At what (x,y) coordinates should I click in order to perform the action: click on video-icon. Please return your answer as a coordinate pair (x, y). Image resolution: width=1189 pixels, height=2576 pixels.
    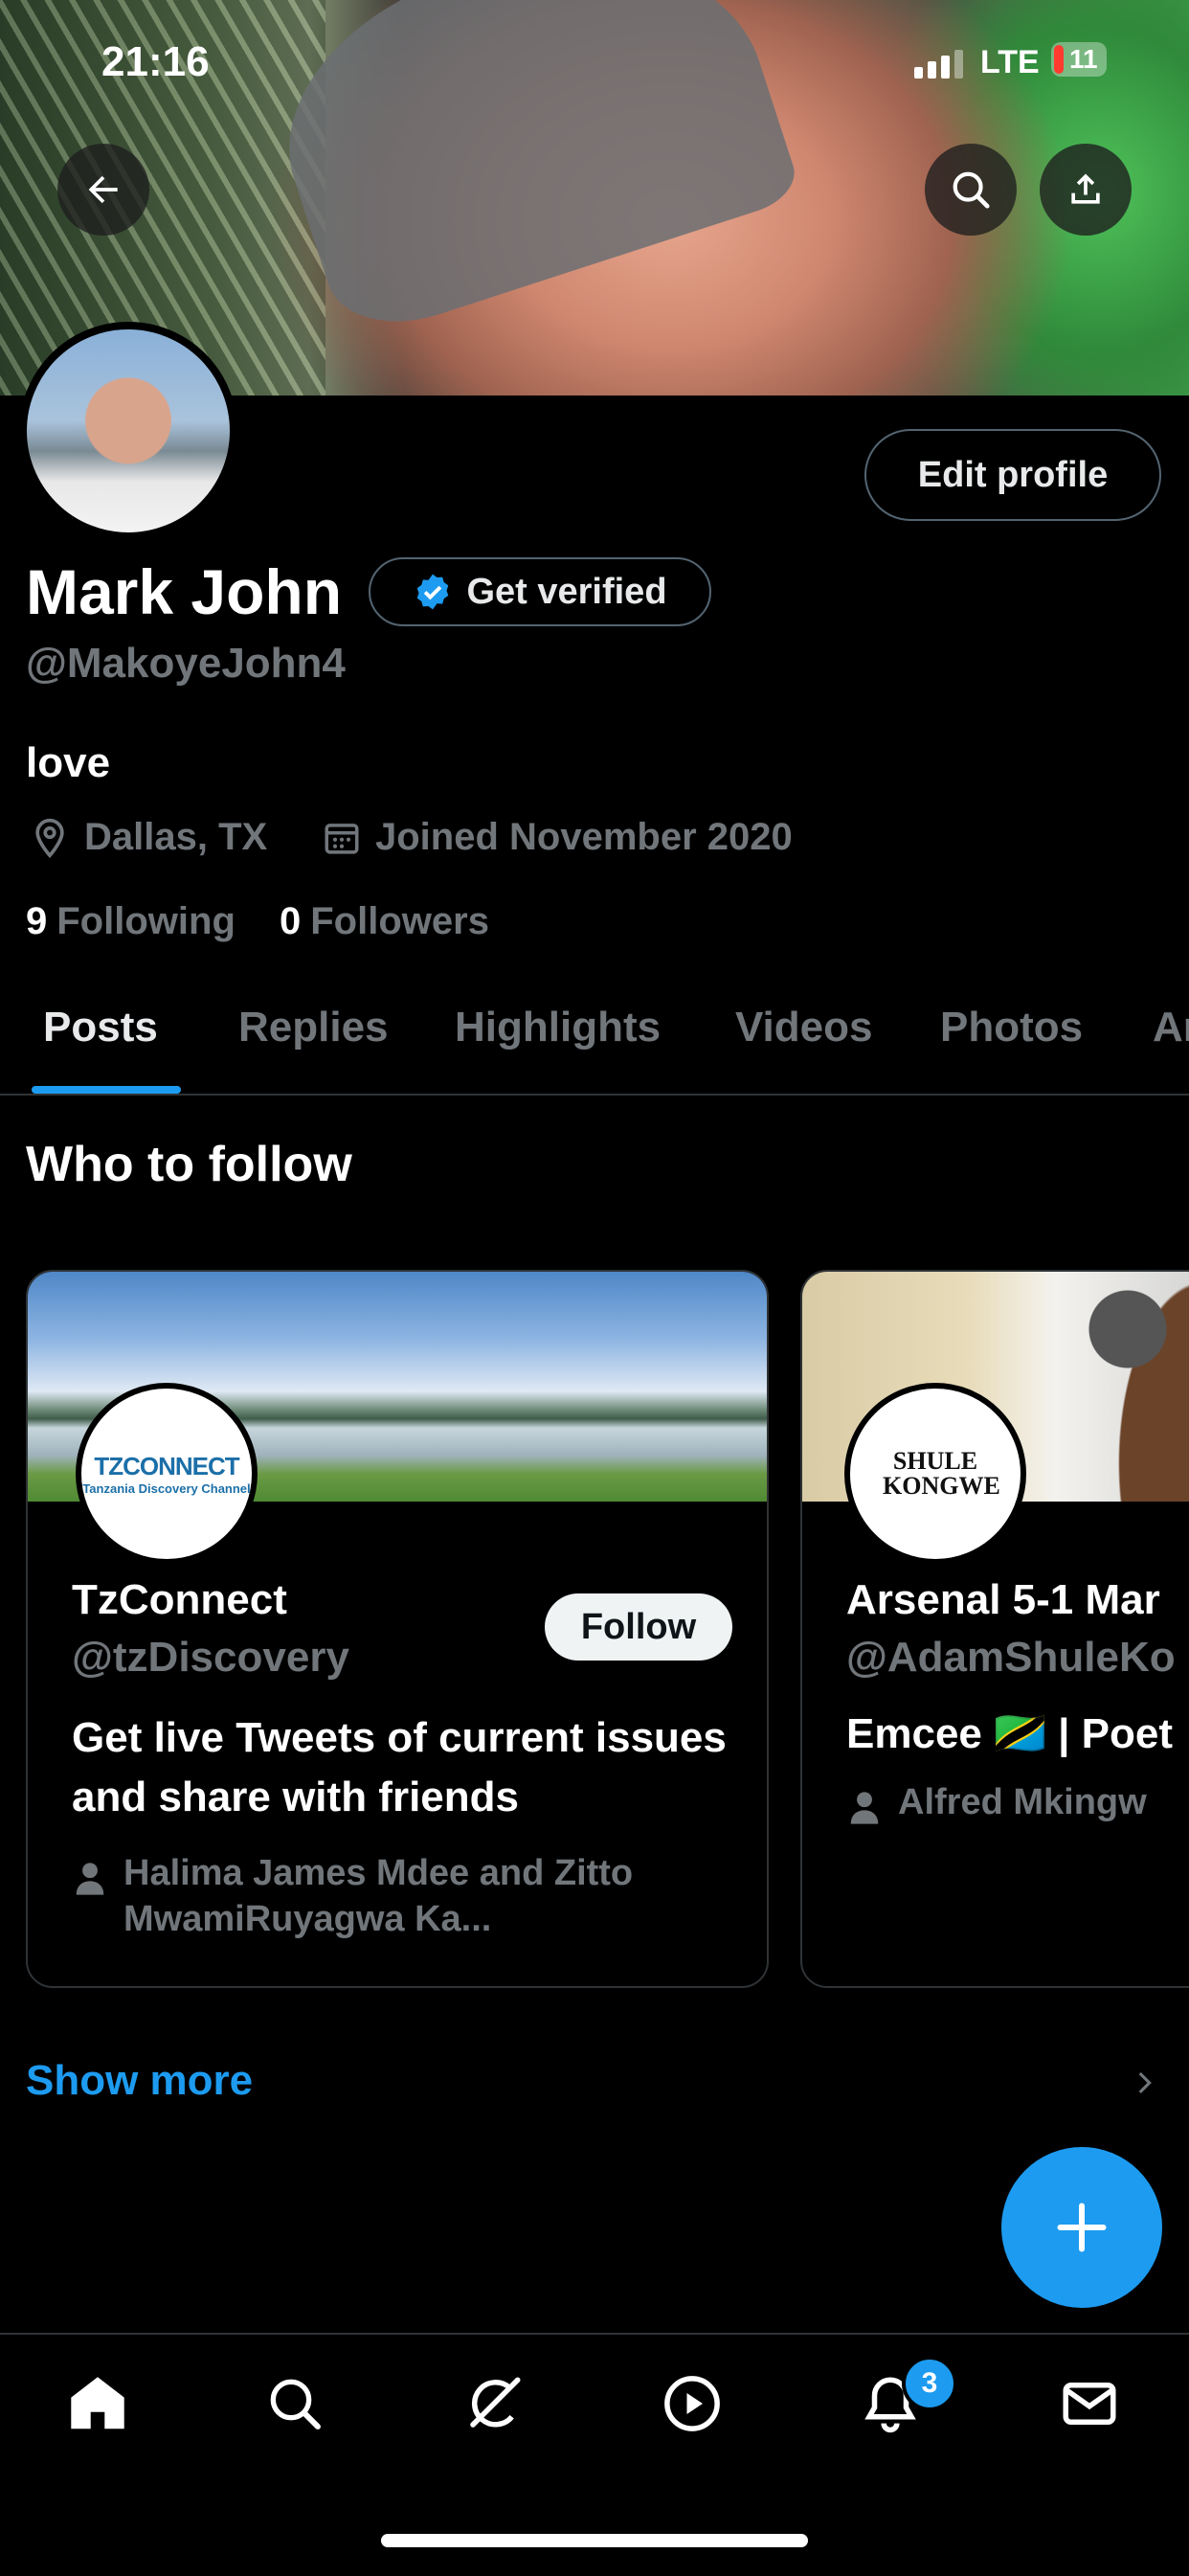
    Looking at the image, I should click on (692, 2403).